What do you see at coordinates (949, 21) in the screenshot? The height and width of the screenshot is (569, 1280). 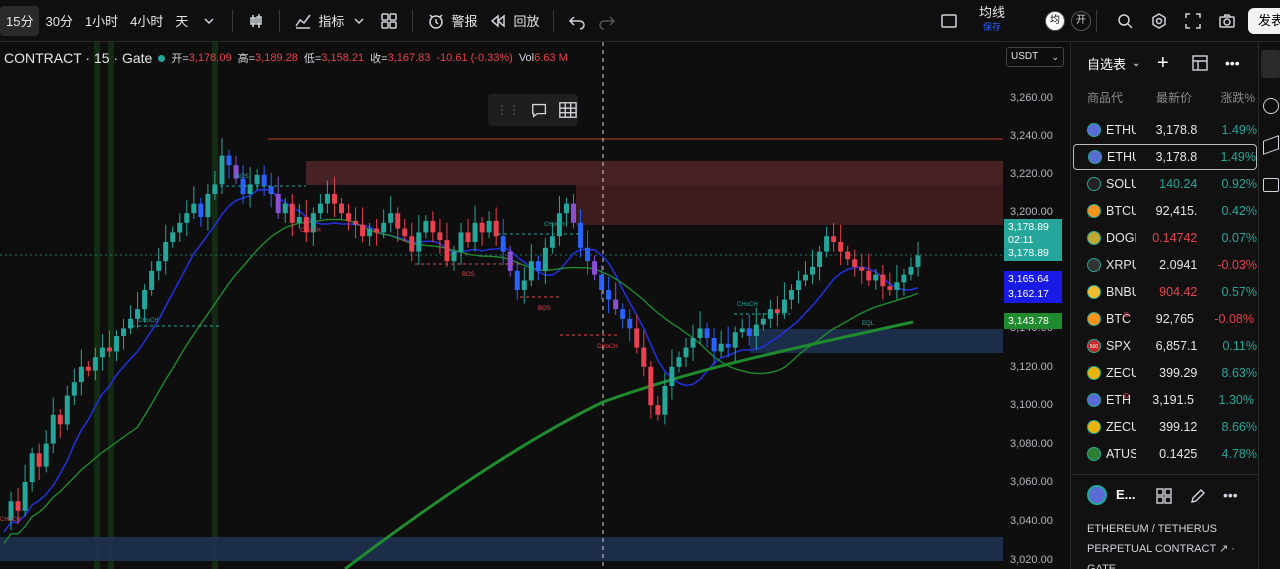 I see `fullscreen-layout-button` at bounding box center [949, 21].